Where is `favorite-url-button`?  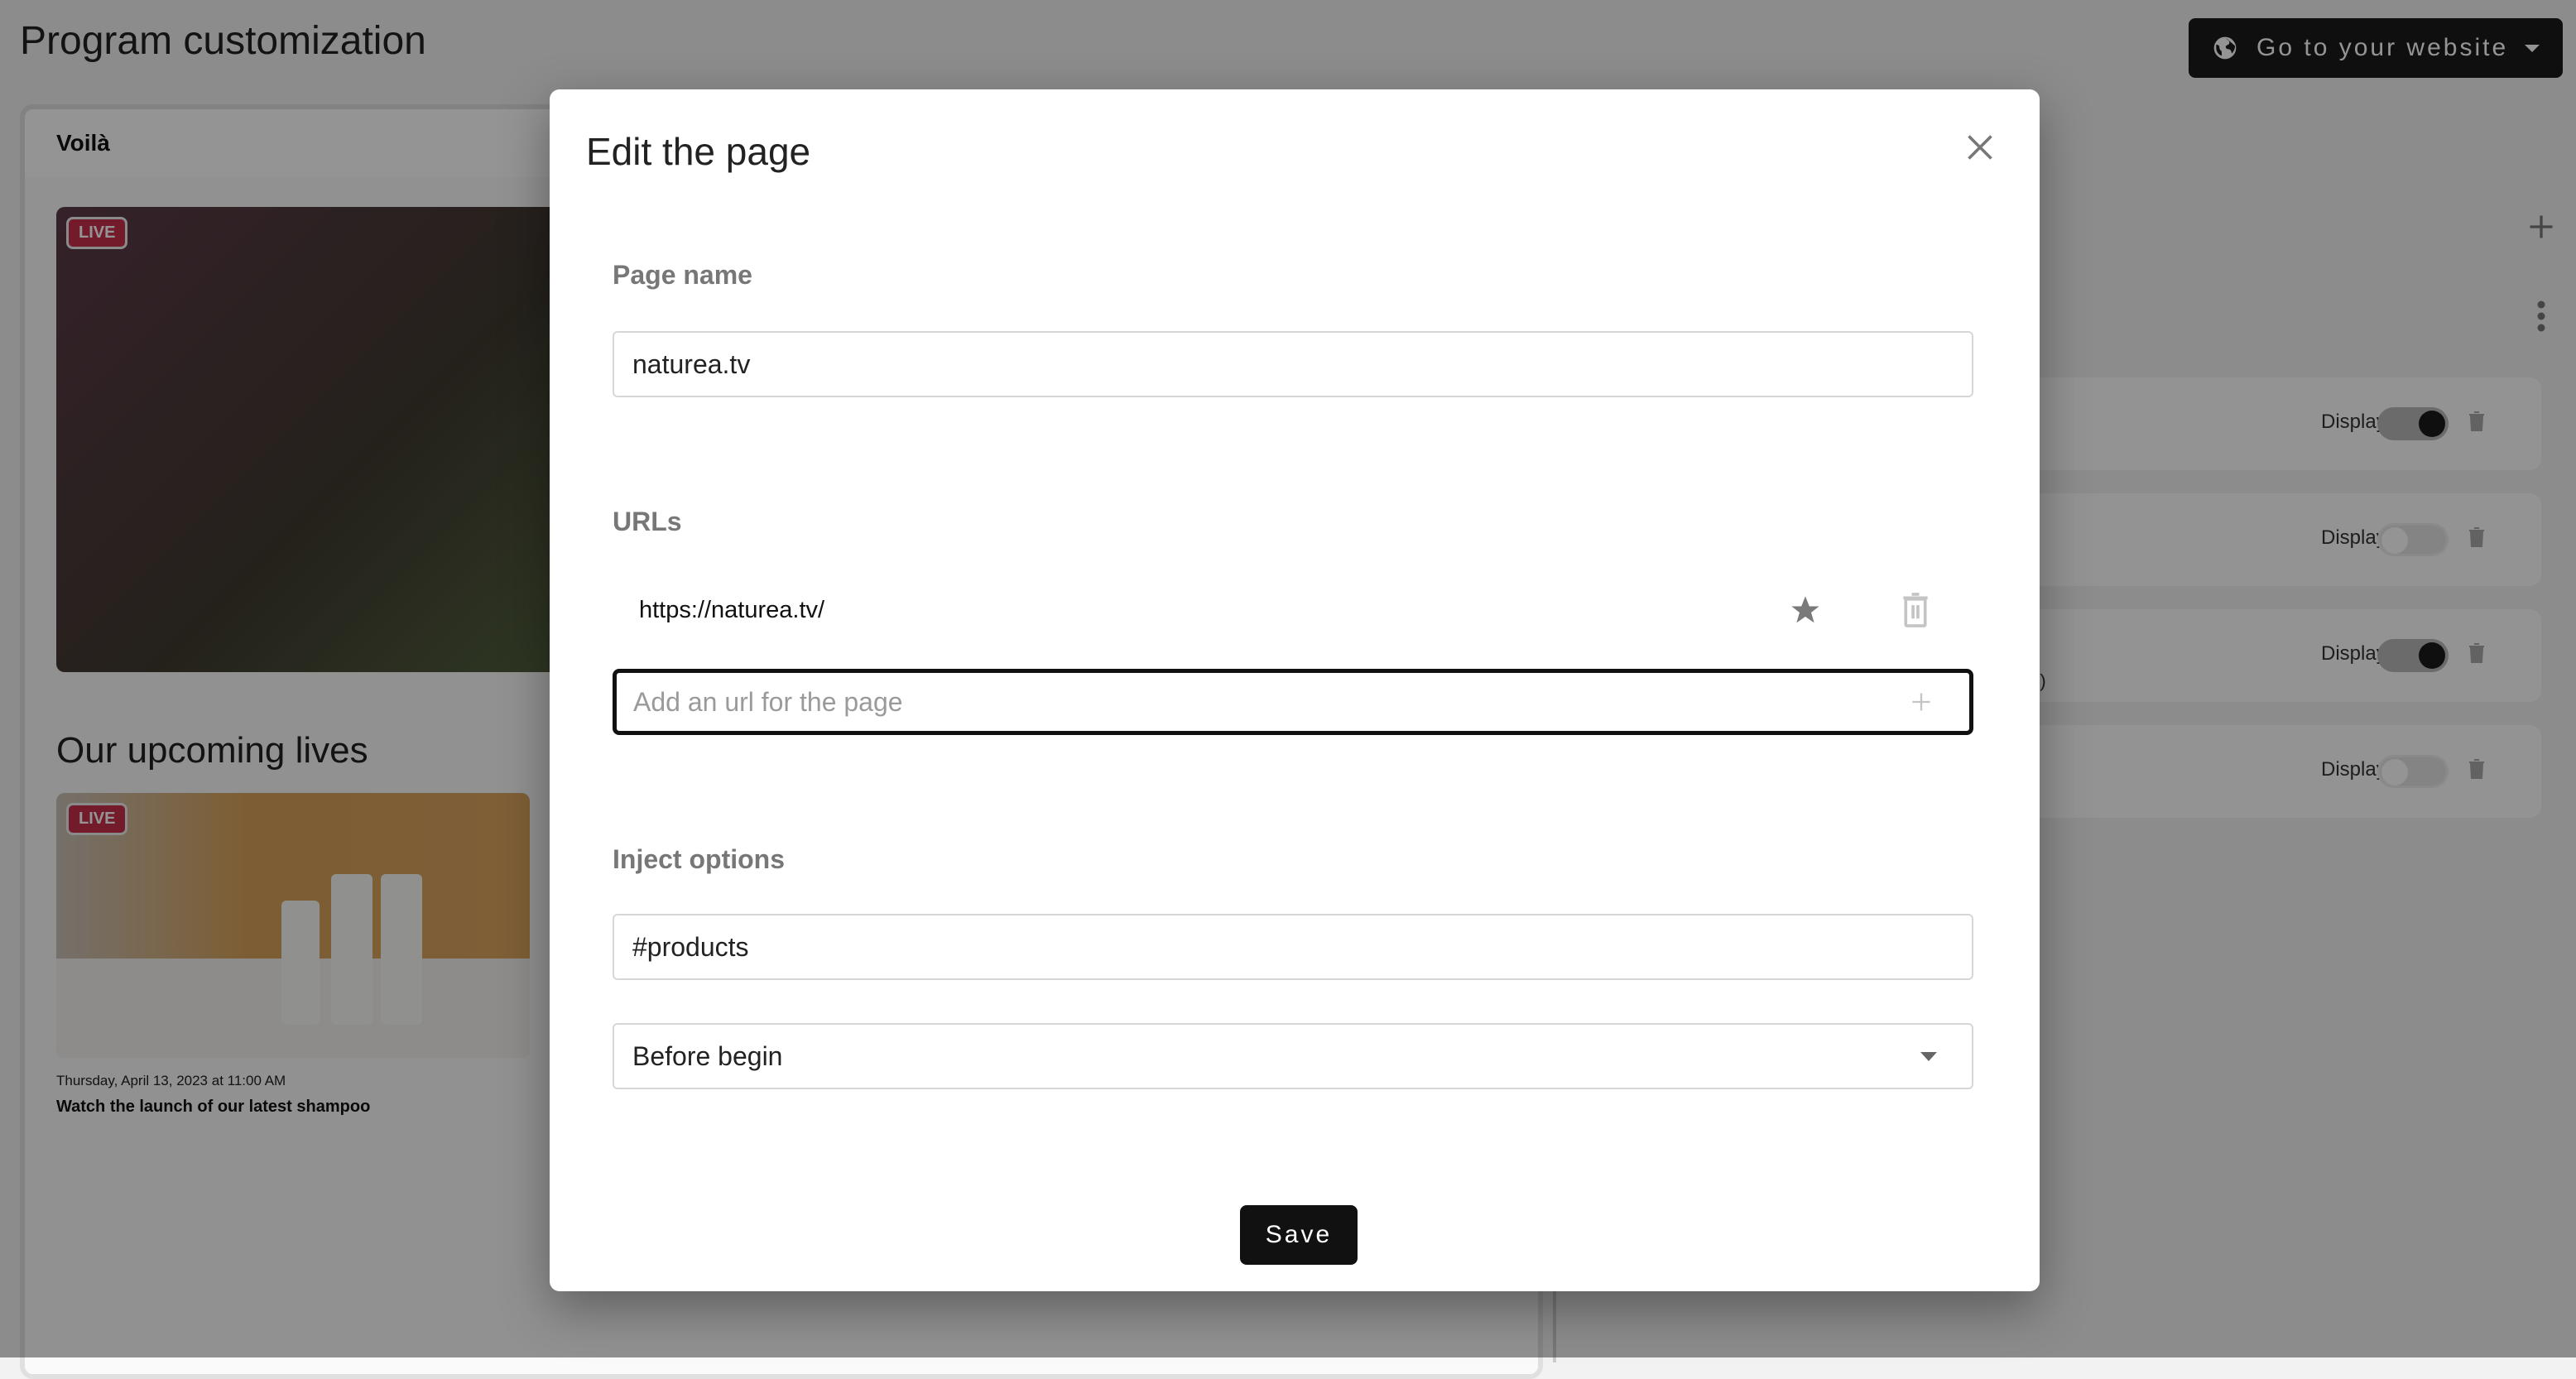
favorite-url-button is located at coordinates (1805, 610).